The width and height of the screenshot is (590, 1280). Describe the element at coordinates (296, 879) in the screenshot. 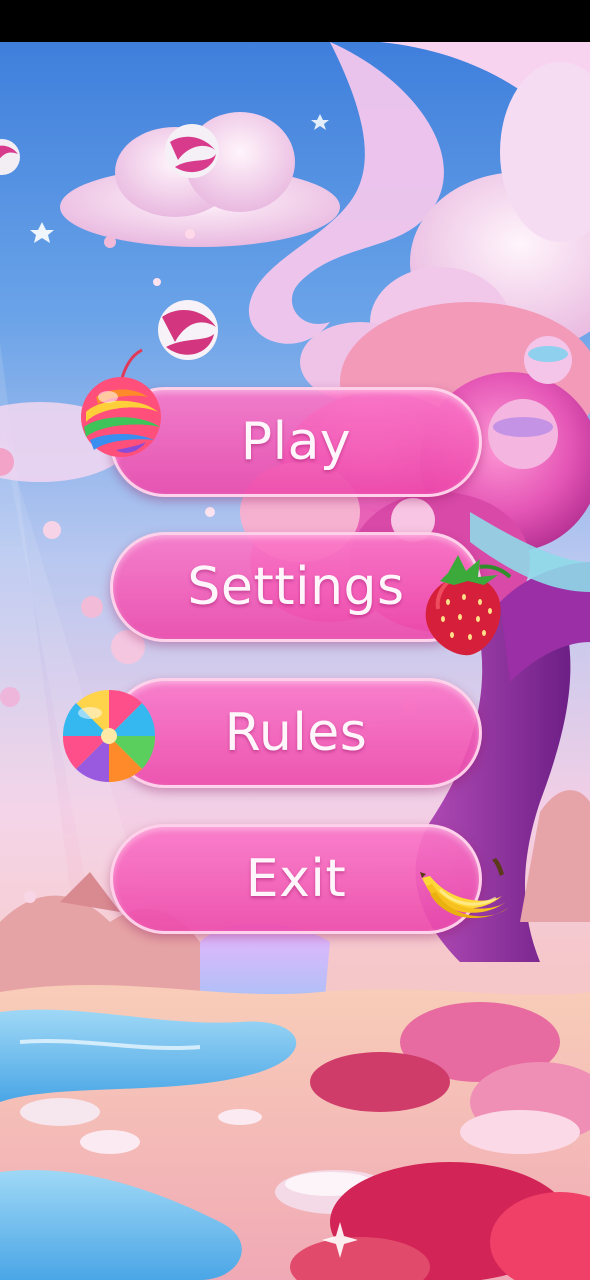

I see `exit-label: Exit` at that location.